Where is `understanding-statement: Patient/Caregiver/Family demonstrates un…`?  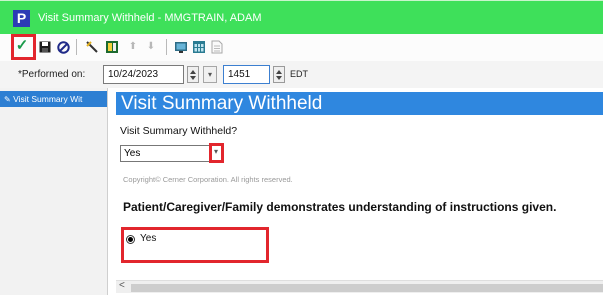
understanding-statement: Patient/Caregiver/Family demonstrates un… is located at coordinates (340, 207).